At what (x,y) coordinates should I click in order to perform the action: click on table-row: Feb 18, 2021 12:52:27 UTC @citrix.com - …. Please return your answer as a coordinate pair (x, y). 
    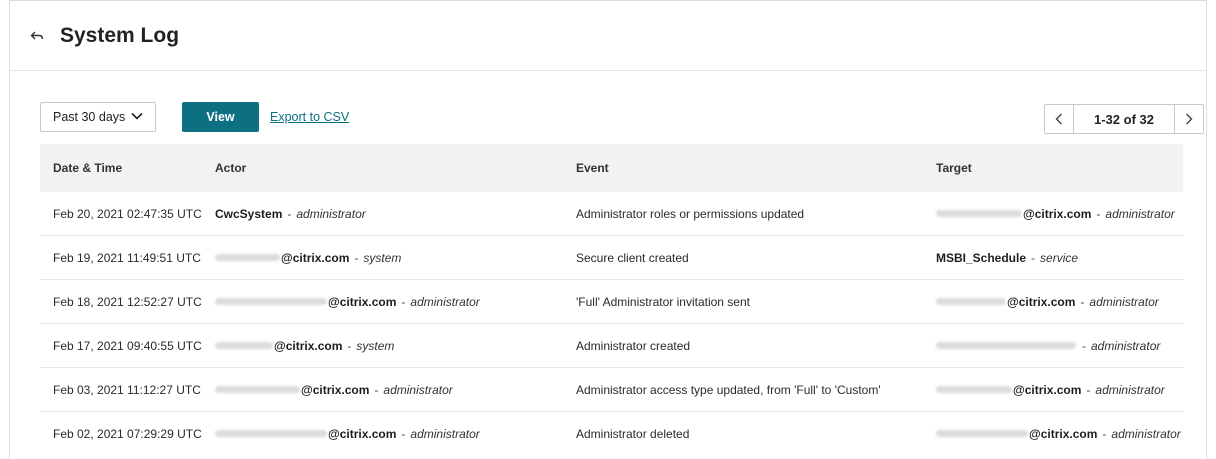
    Looking at the image, I should click on (611, 302).